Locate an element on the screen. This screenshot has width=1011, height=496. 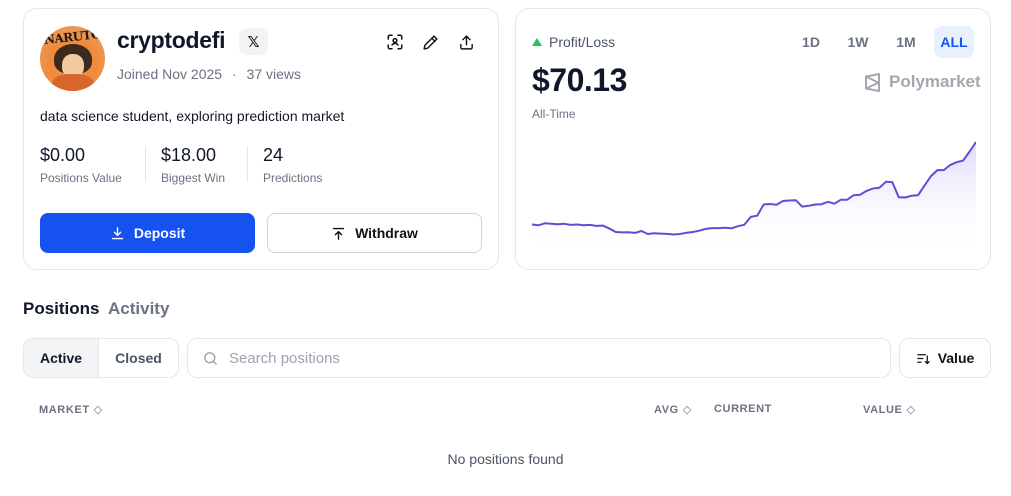
deposit-button: Deposit is located at coordinates (147, 233).